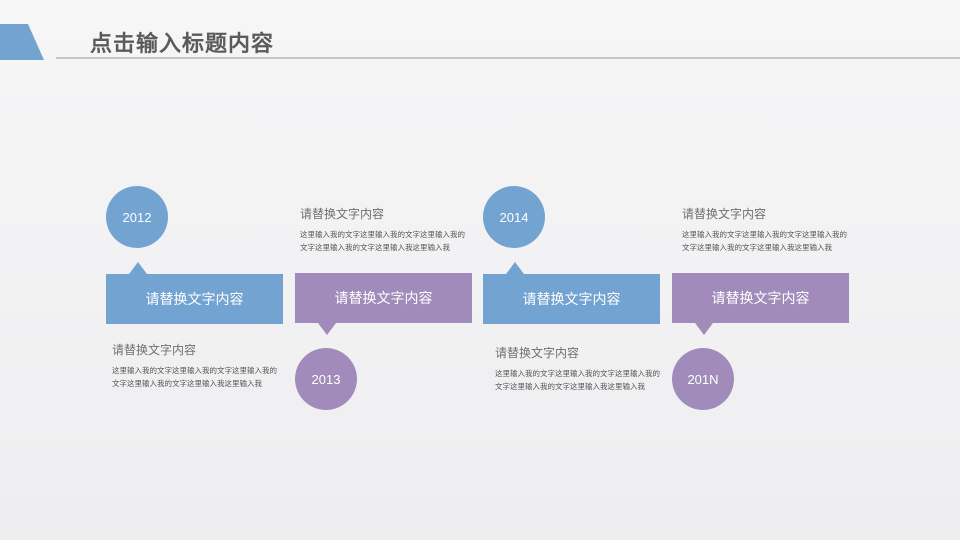 The width and height of the screenshot is (960, 540). I want to click on year-circle-2012: 2012, so click(137, 217).